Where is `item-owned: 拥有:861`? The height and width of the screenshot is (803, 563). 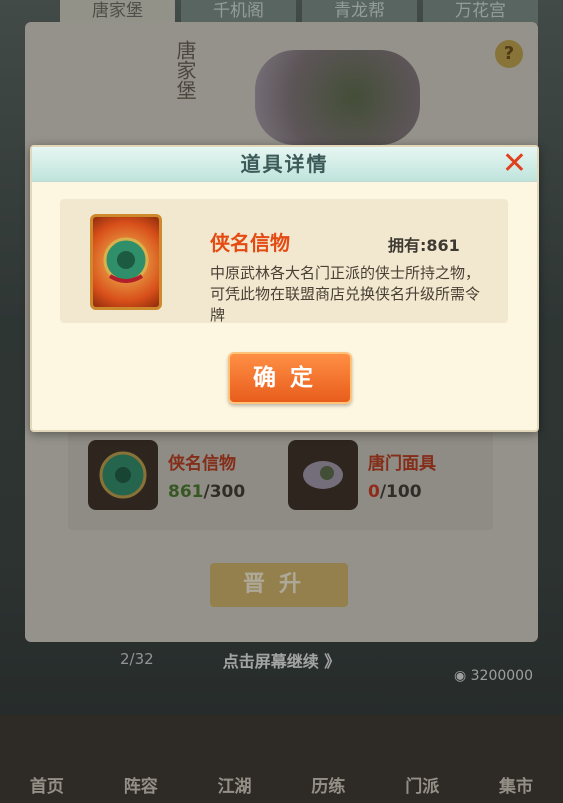
item-owned: 拥有:861 is located at coordinates (424, 244).